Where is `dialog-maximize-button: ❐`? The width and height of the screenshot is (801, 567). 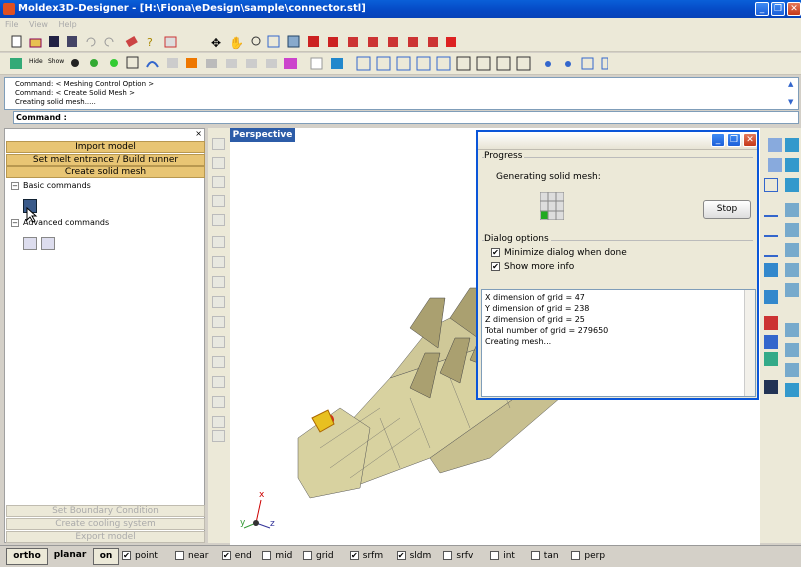
dialog-maximize-button: ❐ is located at coordinates (734, 140).